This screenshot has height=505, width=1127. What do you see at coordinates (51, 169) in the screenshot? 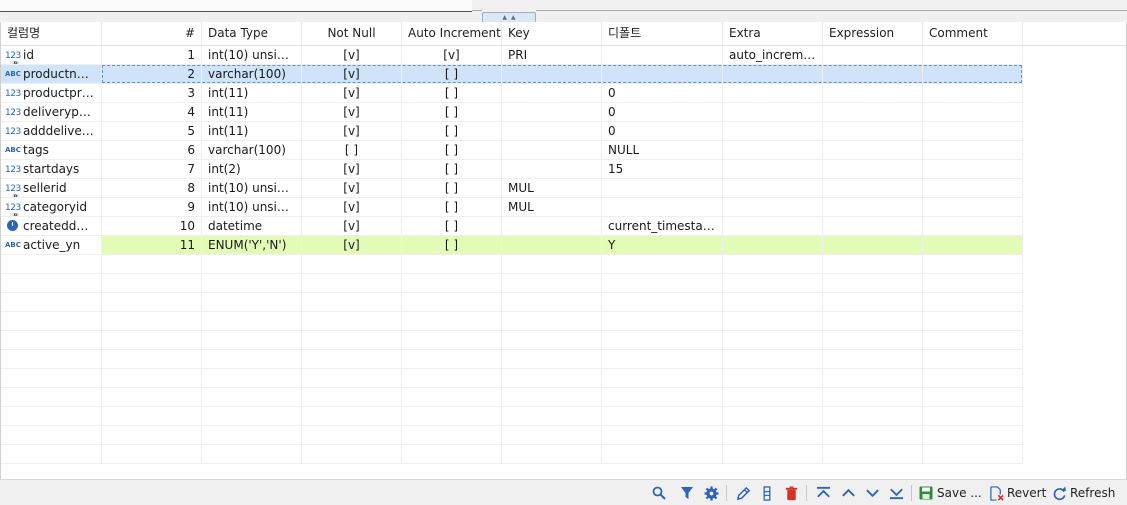
I see `cell-name: 123 startdays` at bounding box center [51, 169].